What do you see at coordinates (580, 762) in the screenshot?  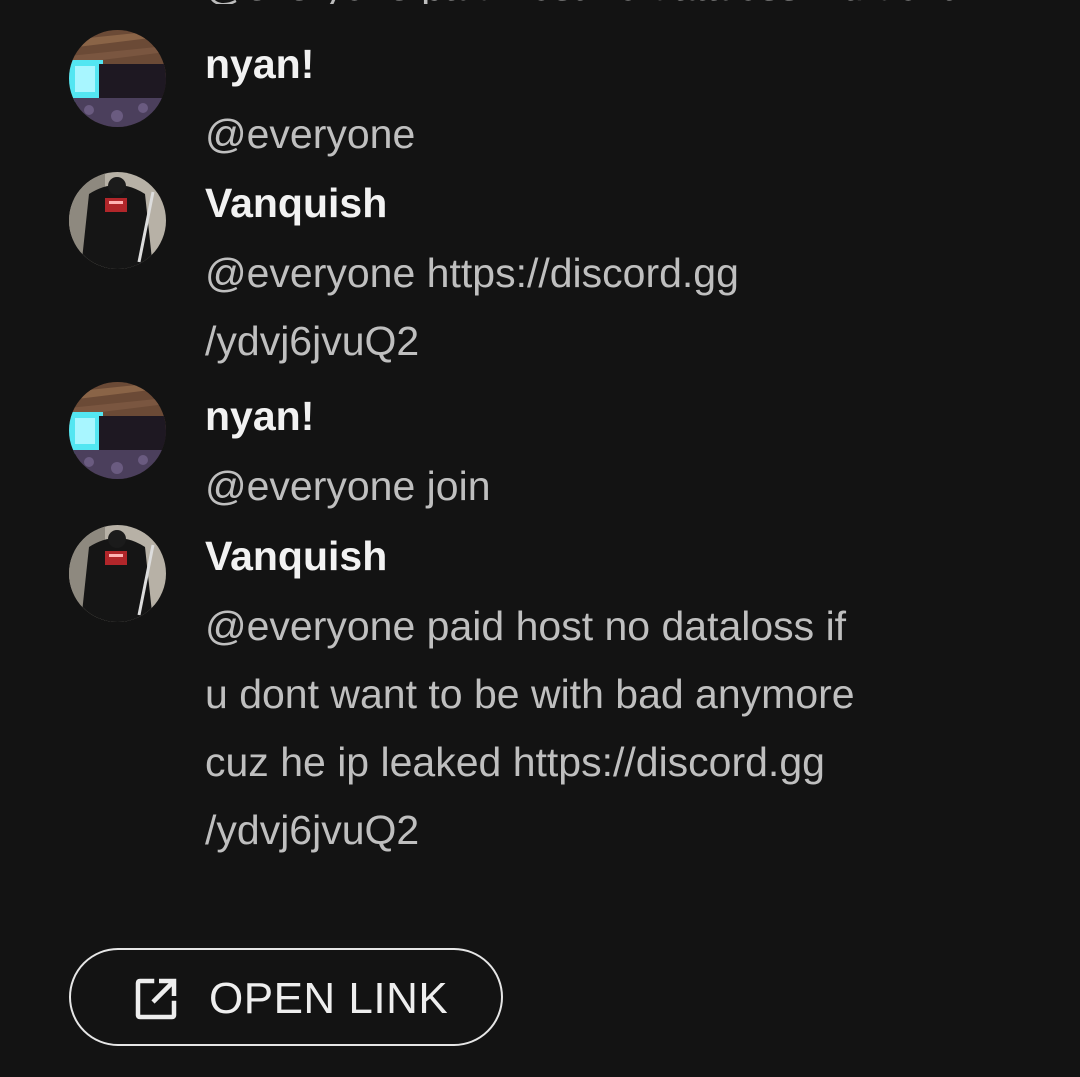 I see `message-line: cuz he ip leaked https://discord.gg` at bounding box center [580, 762].